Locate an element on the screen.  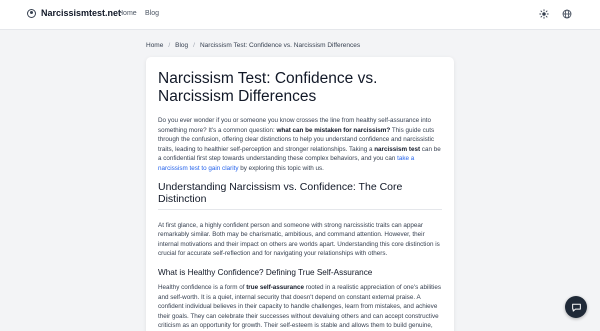
brand-logo-icon is located at coordinates (31, 13).